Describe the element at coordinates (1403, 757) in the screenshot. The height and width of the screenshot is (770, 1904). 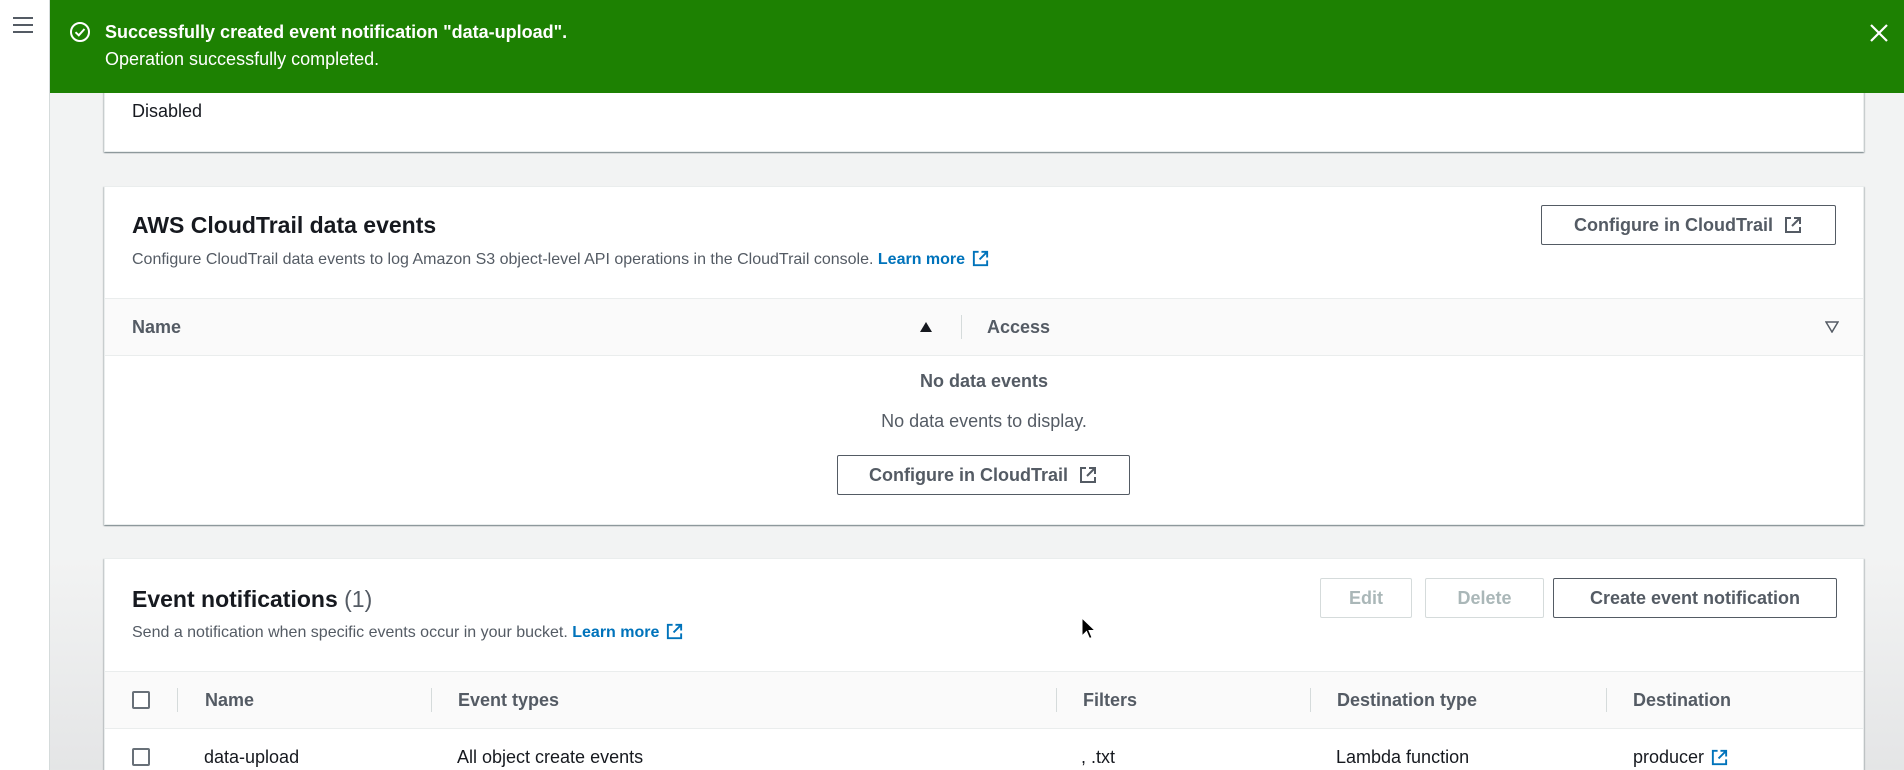
I see `row-destination-type: Lambda function` at that location.